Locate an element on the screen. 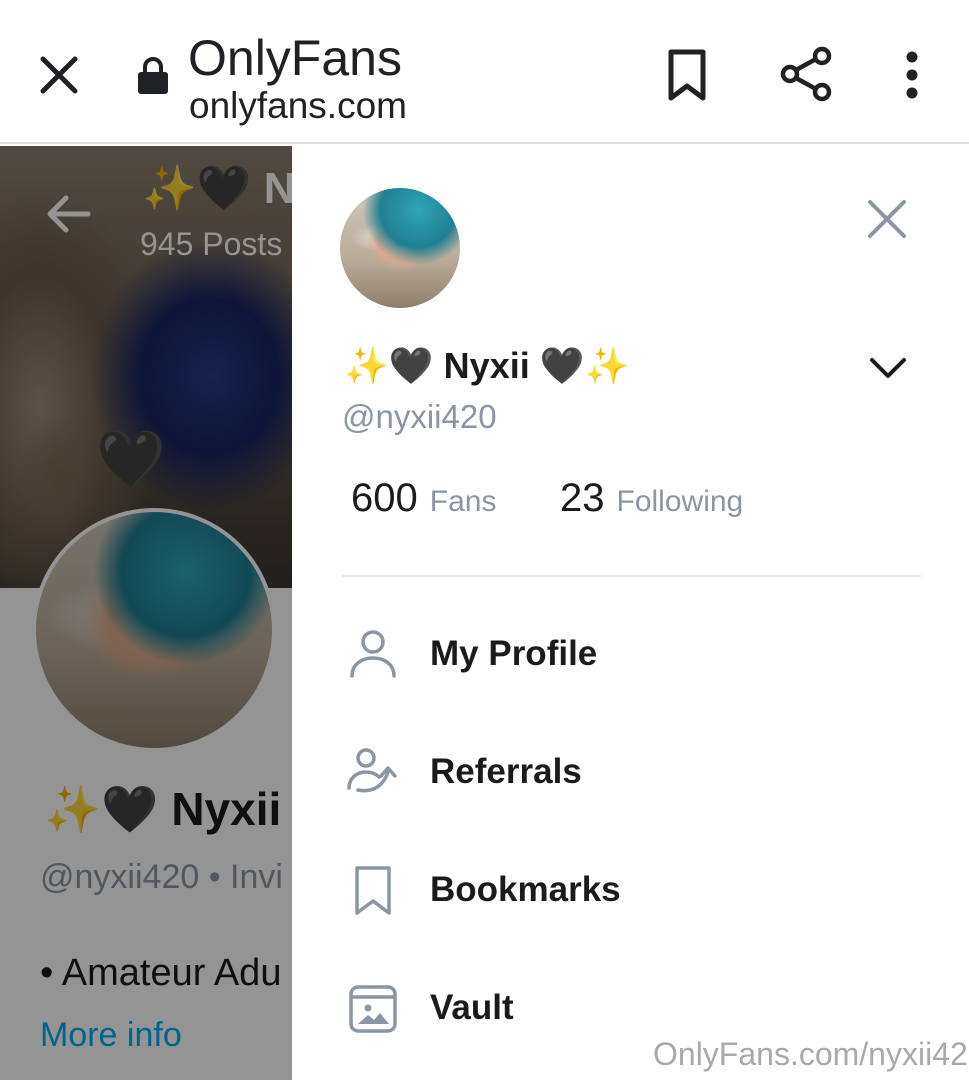 The width and height of the screenshot is (969, 1080). menu-item-my-profile: My Profile is located at coordinates (630, 654).